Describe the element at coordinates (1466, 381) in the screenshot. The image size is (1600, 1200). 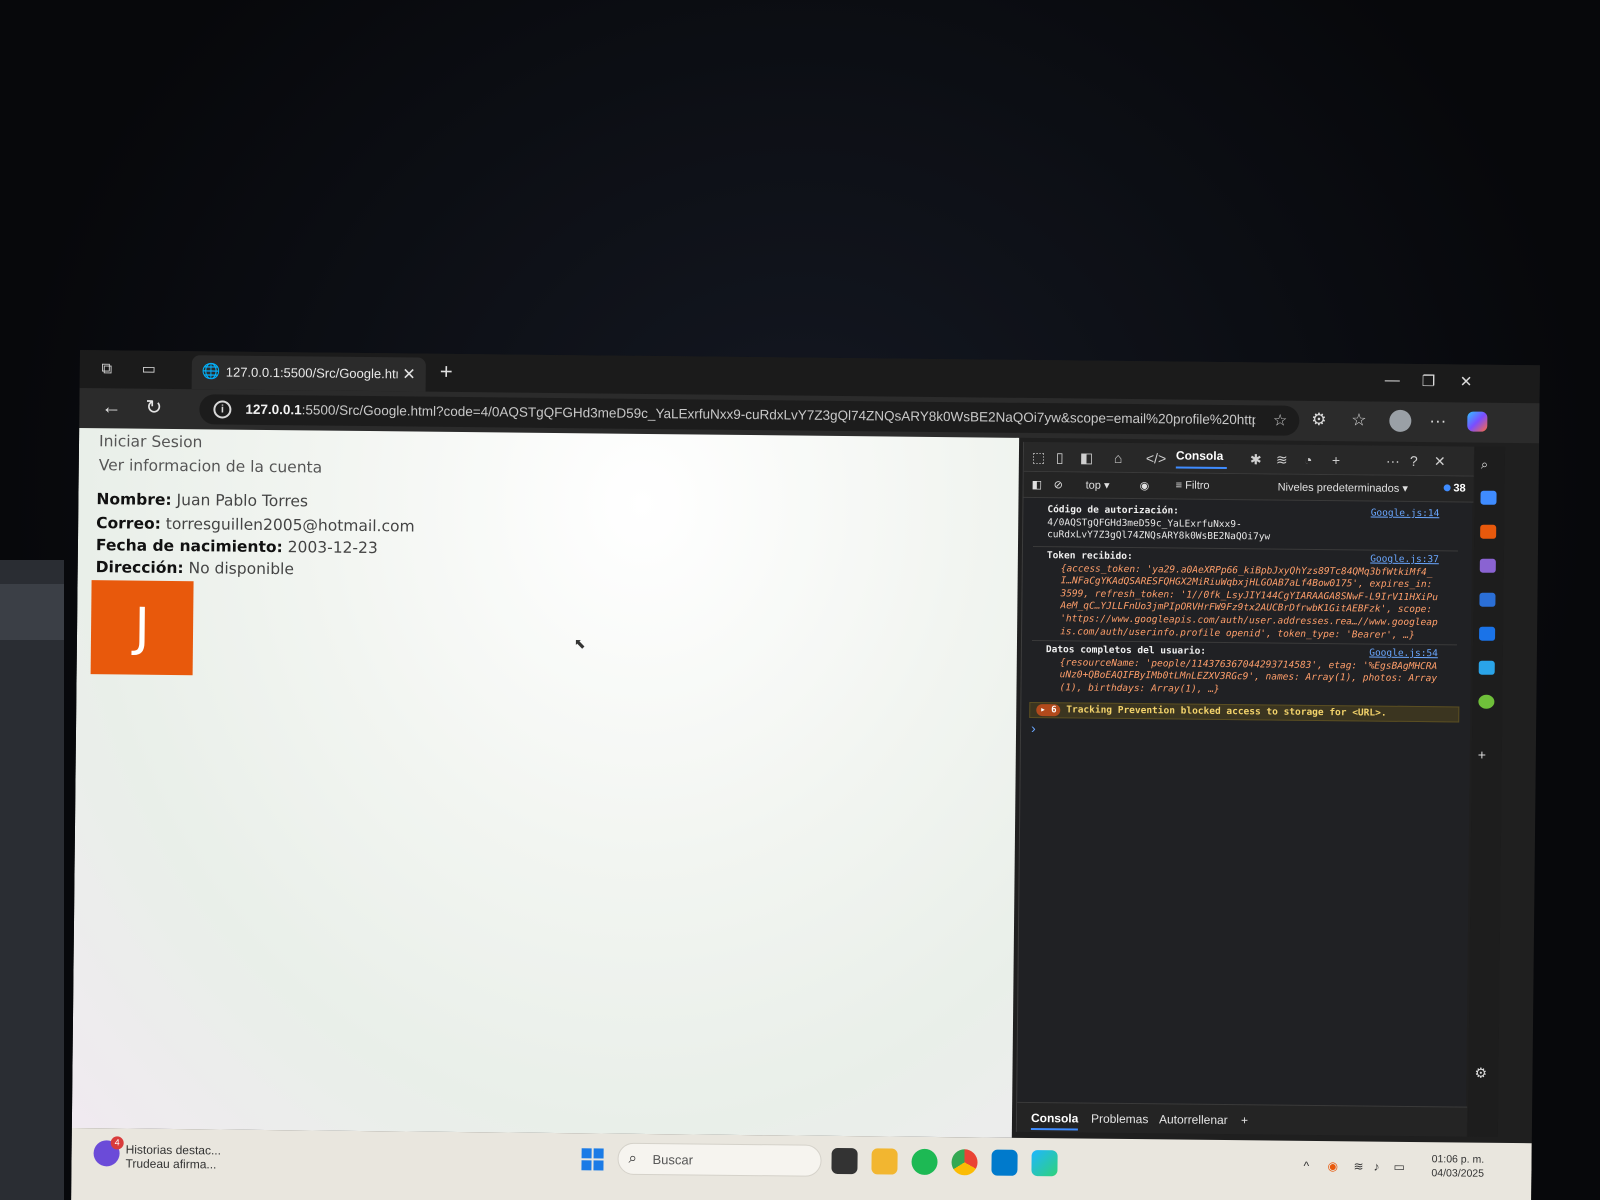
I see `close-window-icon: ✕` at that location.